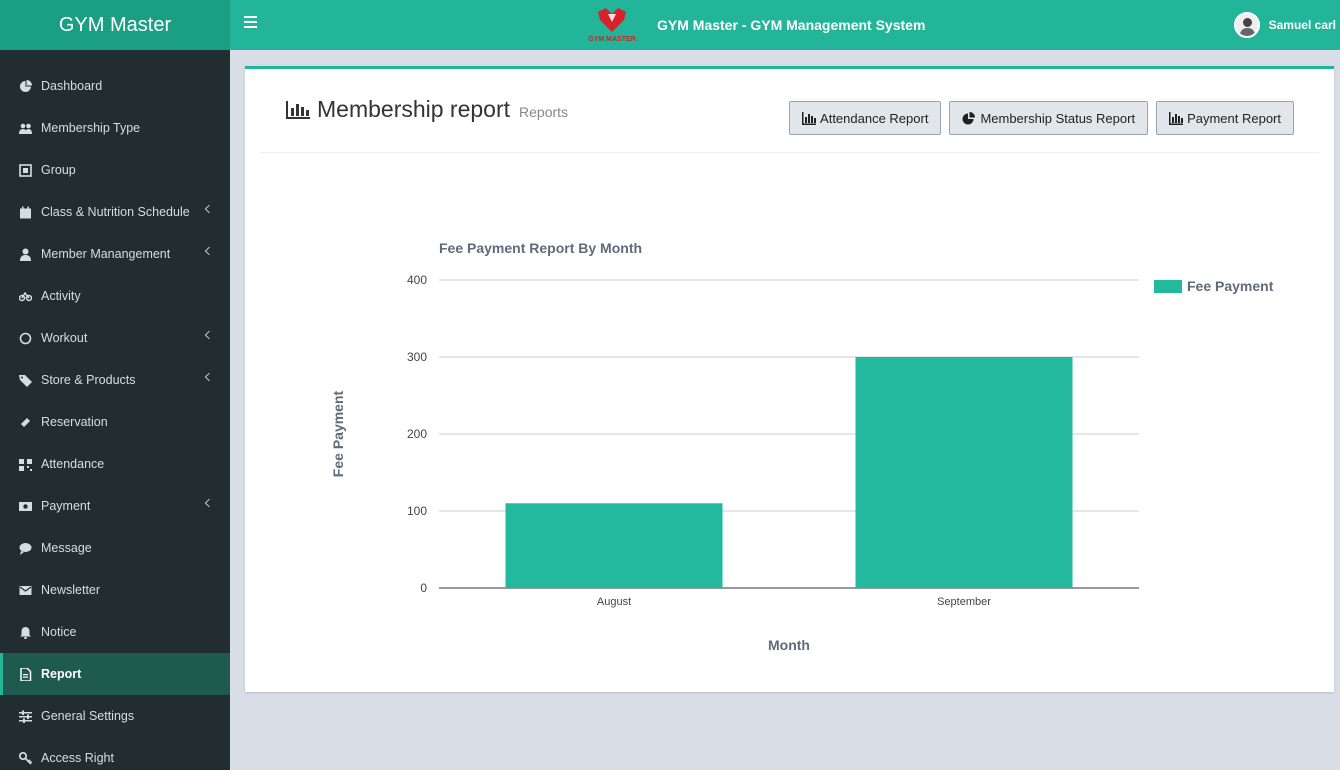  I want to click on ticket-icon, so click(25, 422).